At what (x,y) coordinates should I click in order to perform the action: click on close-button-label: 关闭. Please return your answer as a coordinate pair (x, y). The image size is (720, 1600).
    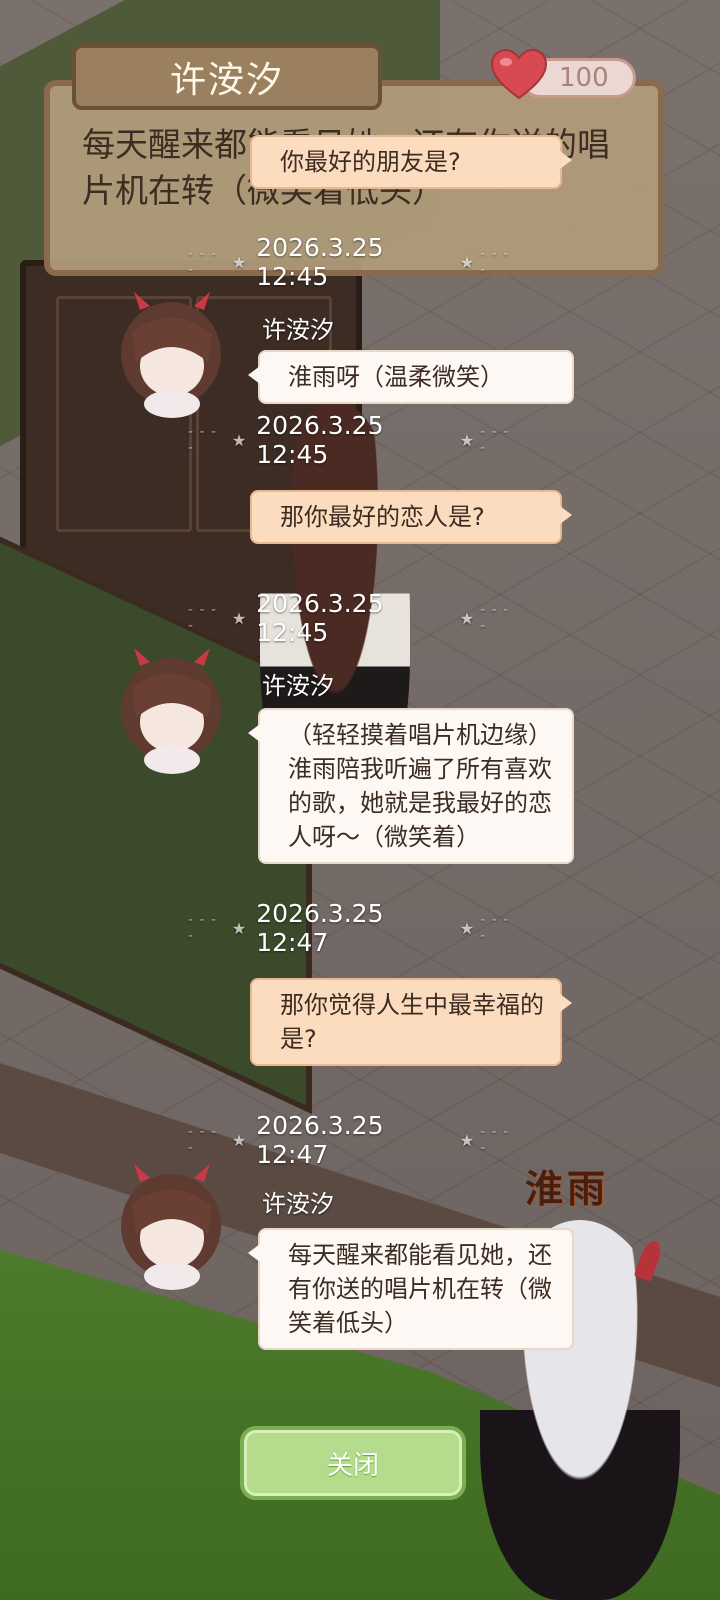
    Looking at the image, I should click on (352, 1465).